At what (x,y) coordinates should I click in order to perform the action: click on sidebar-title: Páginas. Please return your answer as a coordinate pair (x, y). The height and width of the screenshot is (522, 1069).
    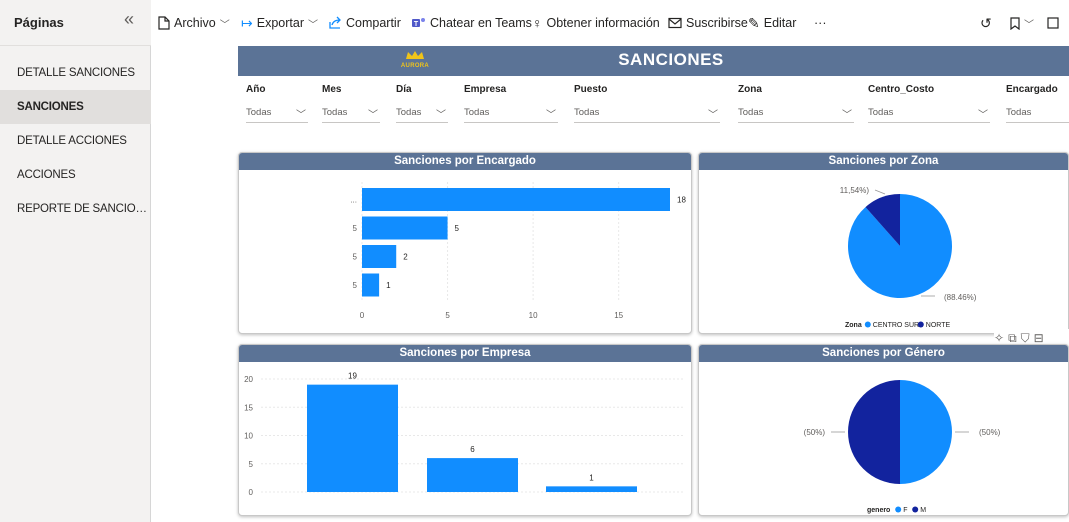
    Looking at the image, I should click on (39, 22).